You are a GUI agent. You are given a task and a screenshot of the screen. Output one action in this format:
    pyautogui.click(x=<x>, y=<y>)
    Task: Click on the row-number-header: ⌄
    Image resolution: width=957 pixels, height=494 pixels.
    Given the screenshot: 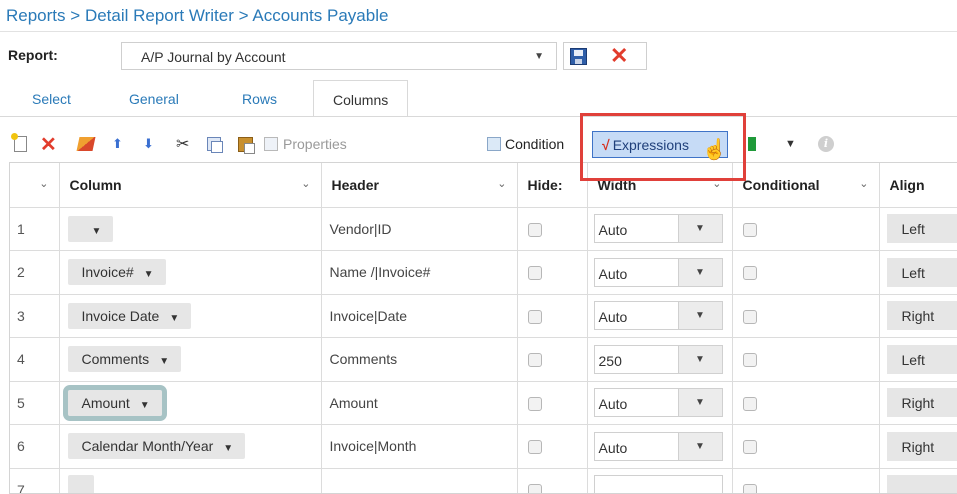 What is the action you would take?
    pyautogui.click(x=35, y=185)
    